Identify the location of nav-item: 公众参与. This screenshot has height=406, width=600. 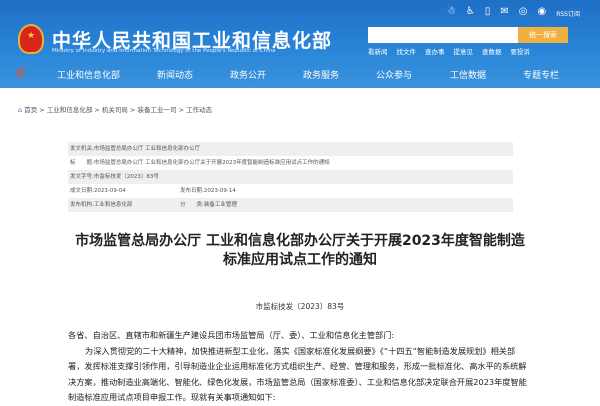
(394, 74).